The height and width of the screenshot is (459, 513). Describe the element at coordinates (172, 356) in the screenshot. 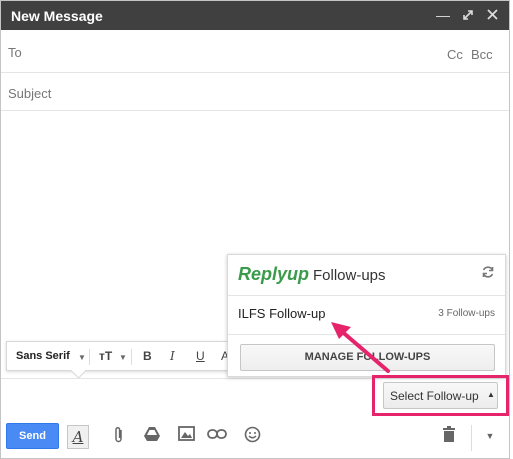

I see `italic-button: I` at that location.